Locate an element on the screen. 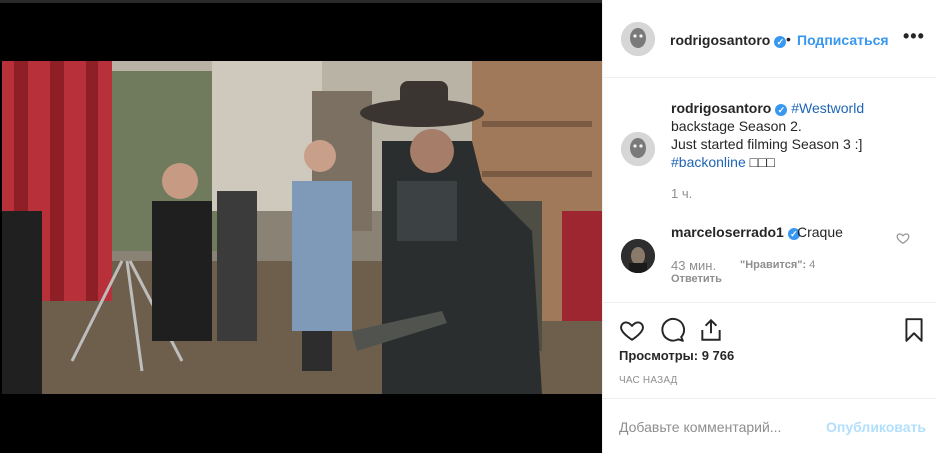  hashtag-westworld: #Westworld is located at coordinates (827, 108).